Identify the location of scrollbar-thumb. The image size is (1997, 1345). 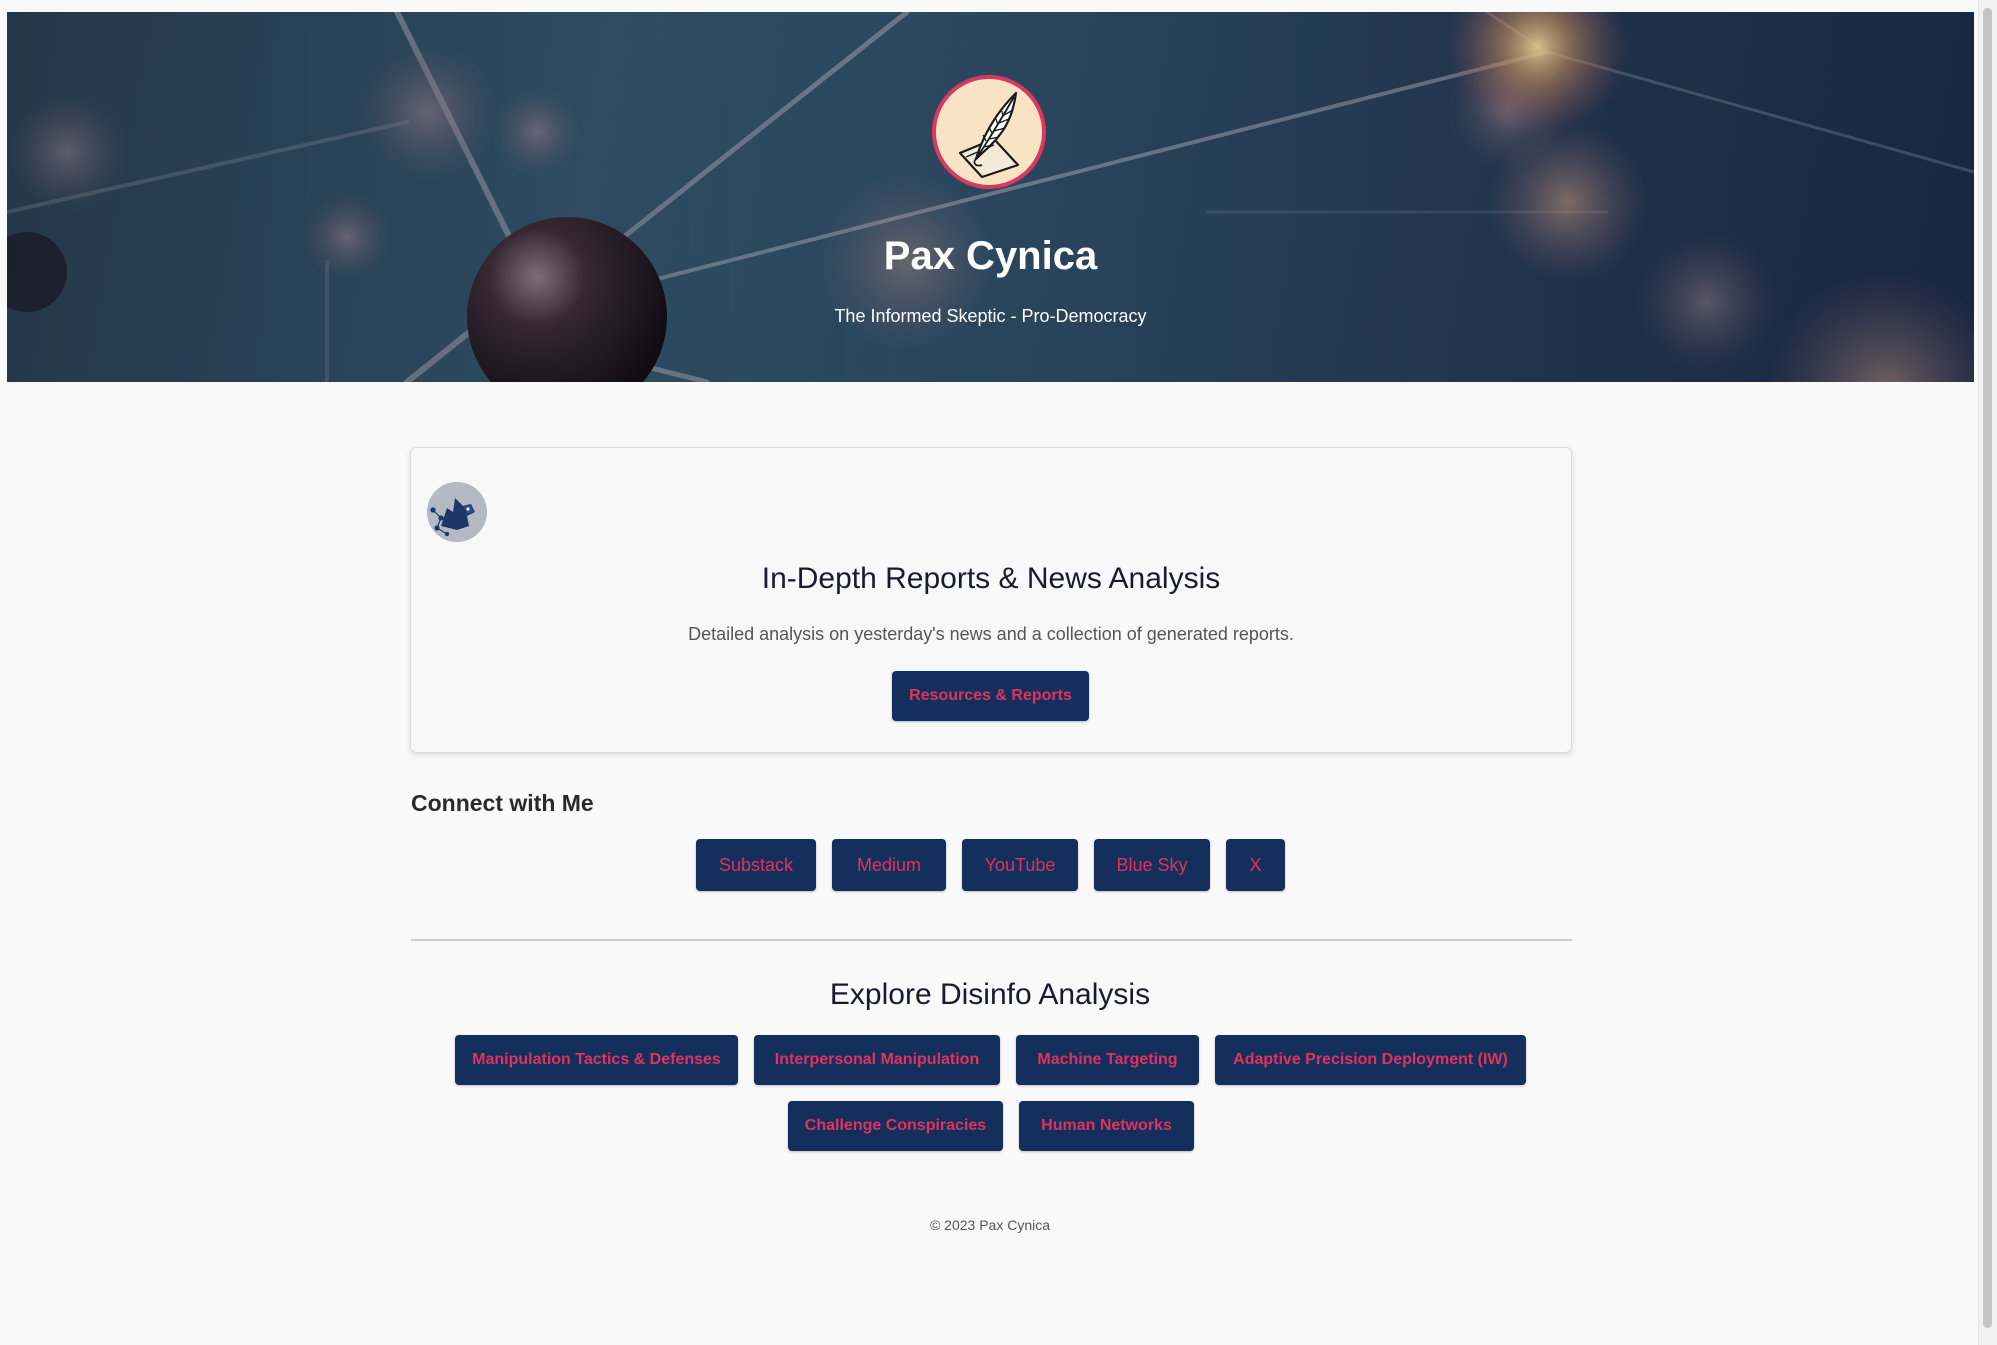
(1987, 668).